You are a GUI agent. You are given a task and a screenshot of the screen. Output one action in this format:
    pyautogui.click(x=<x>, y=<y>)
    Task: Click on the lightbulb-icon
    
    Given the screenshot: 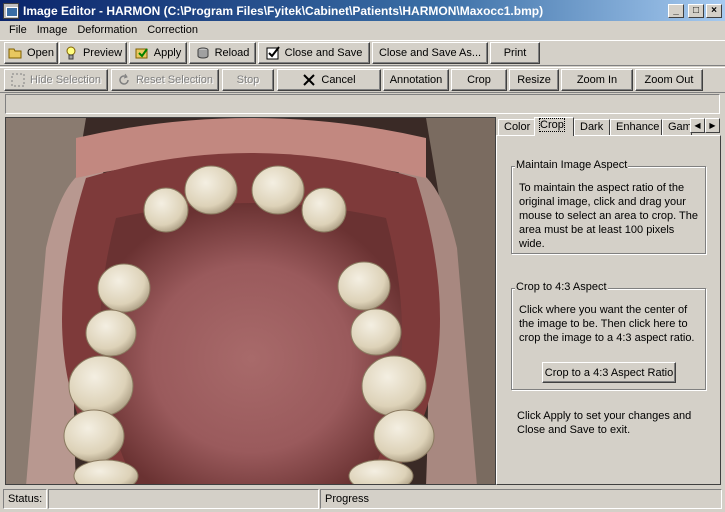 What is the action you would take?
    pyautogui.click(x=71, y=53)
    